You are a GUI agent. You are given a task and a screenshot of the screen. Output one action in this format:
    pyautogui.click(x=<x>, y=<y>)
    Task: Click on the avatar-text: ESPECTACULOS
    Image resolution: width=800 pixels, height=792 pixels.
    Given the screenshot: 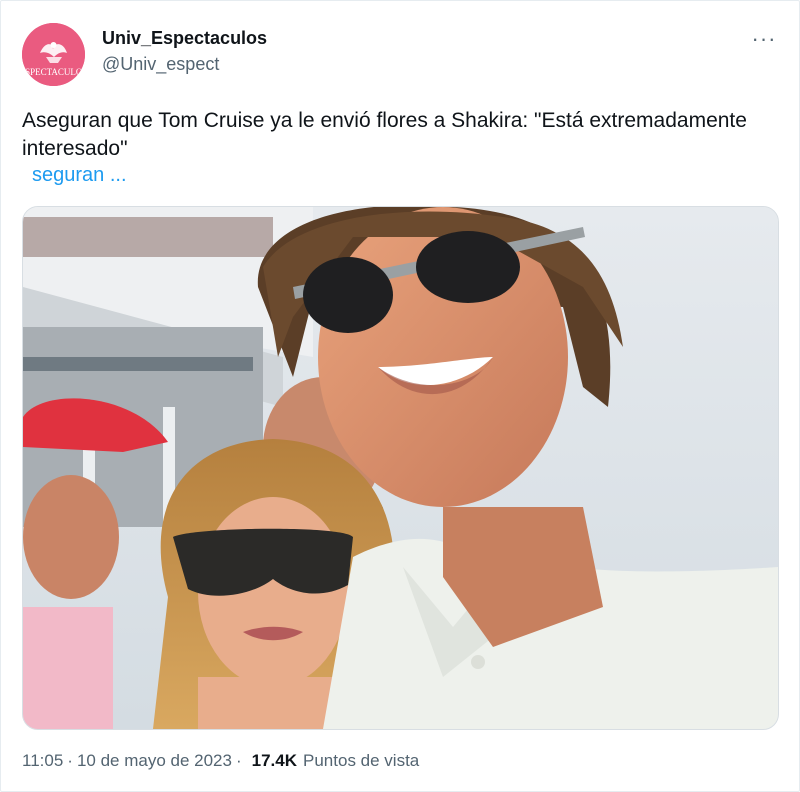 What is the action you would take?
    pyautogui.click(x=53, y=72)
    